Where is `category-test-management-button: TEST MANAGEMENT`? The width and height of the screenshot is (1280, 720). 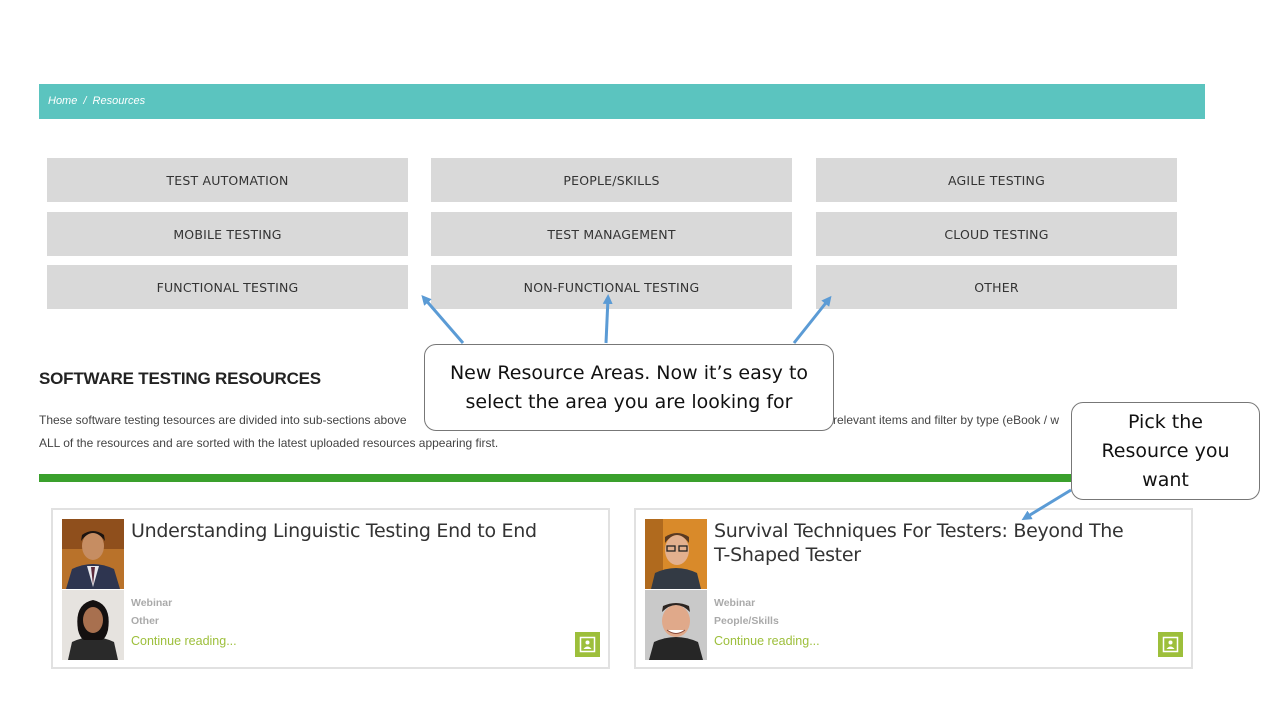 category-test-management-button: TEST MANAGEMENT is located at coordinates (611, 234).